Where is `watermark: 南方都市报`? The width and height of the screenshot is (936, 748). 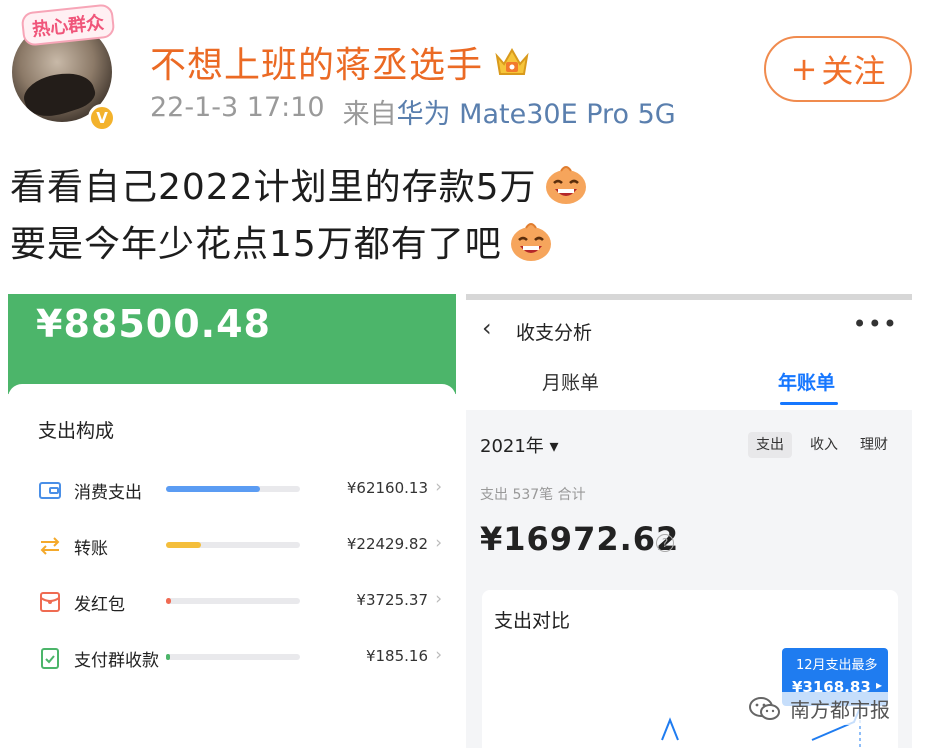 watermark: 南方都市报 is located at coordinates (819, 708).